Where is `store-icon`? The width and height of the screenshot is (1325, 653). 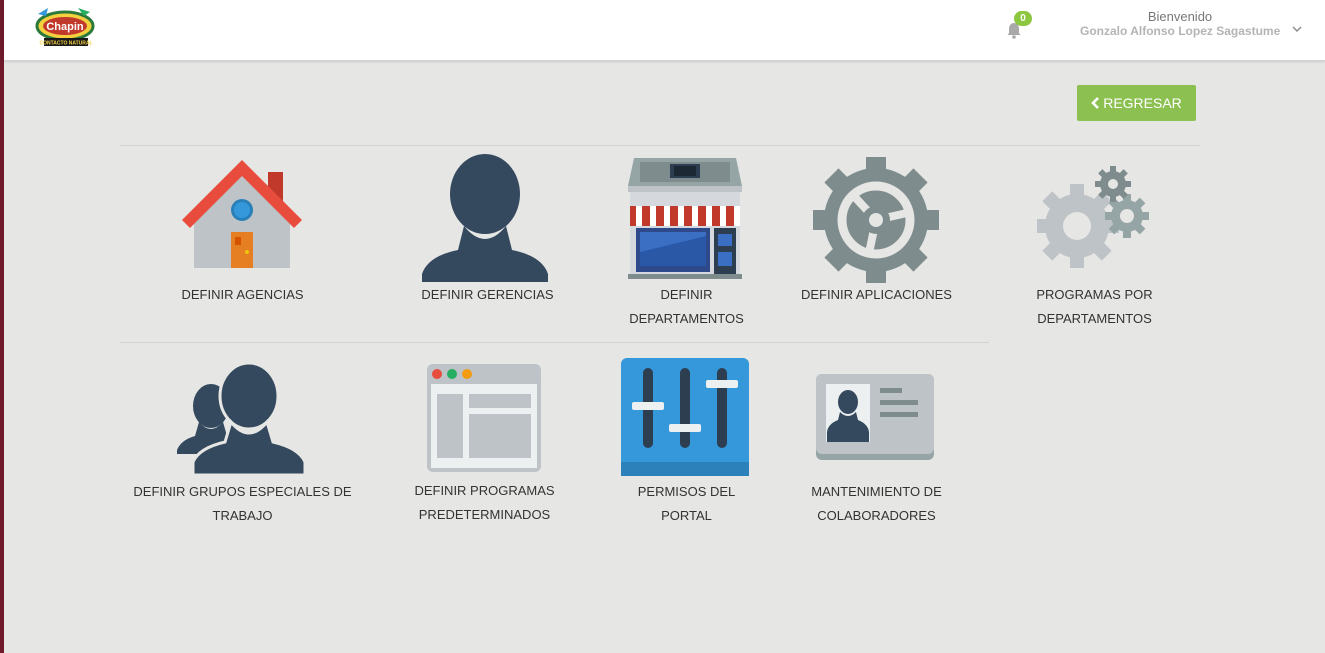
store-icon is located at coordinates (685, 218).